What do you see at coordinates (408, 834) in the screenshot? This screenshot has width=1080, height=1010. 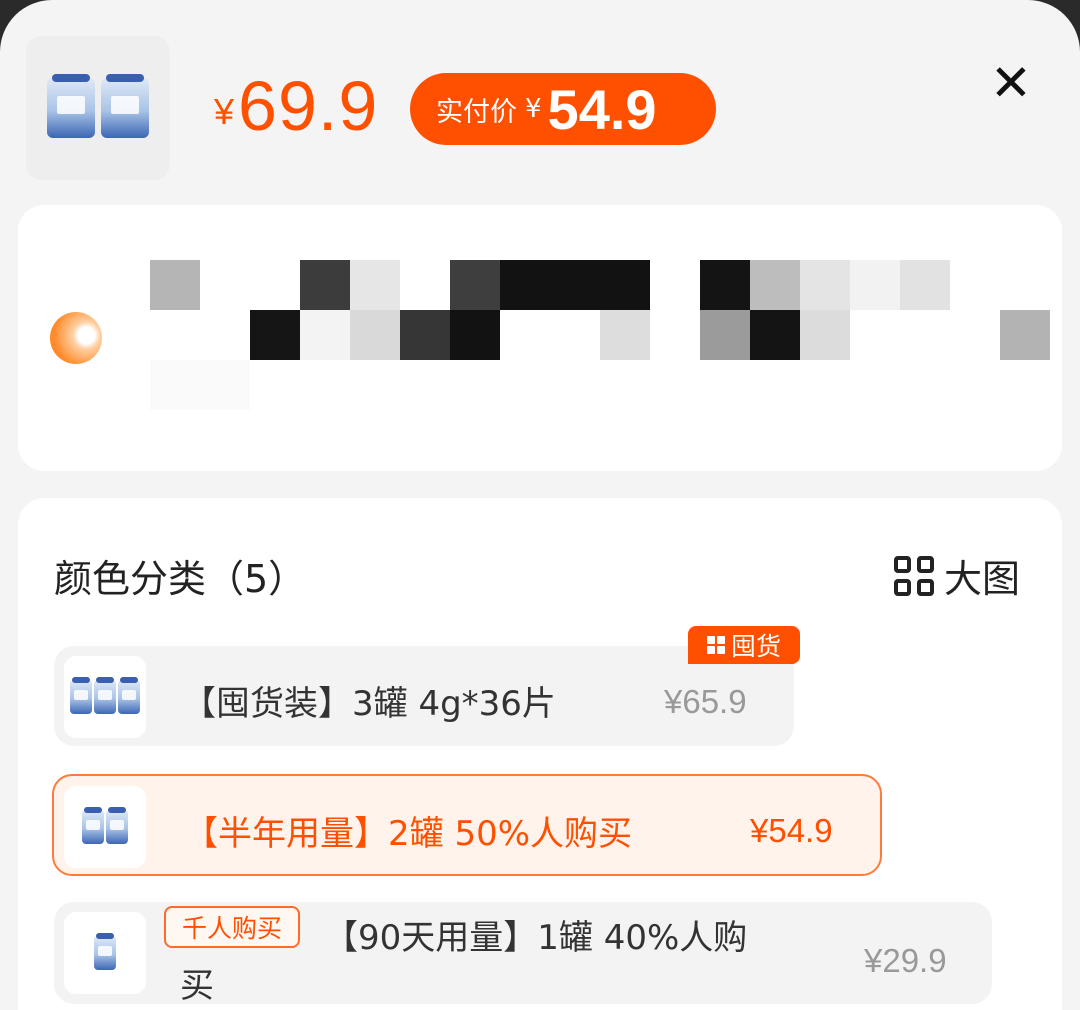 I see `sku-label: 【半年用量】2罐 50%人购买` at bounding box center [408, 834].